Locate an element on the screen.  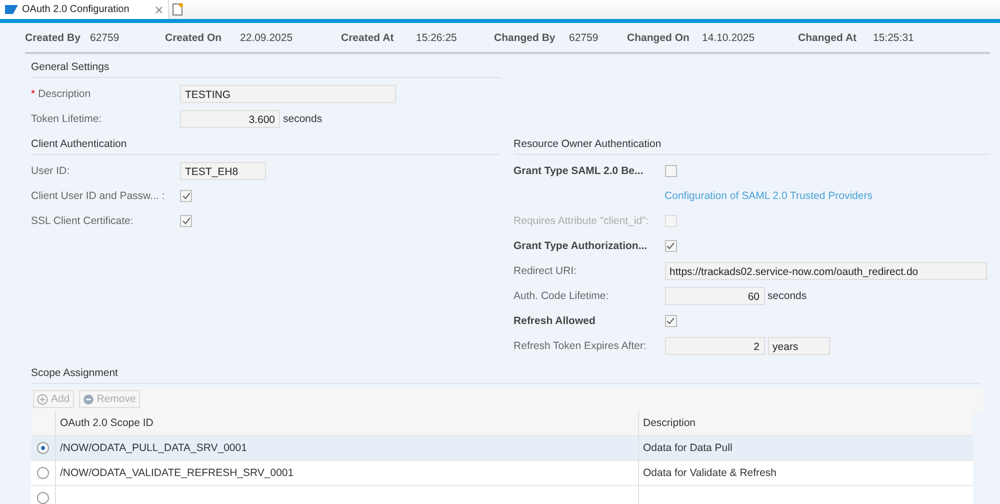
header-label: Changed At is located at coordinates (828, 38).